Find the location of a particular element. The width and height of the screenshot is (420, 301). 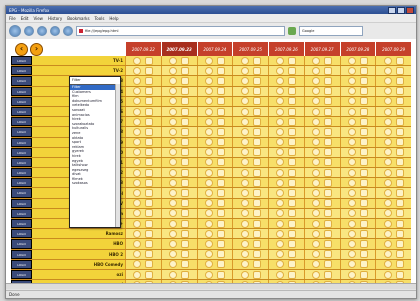

date-header: 2007.09.26 is located at coordinates (286, 49).